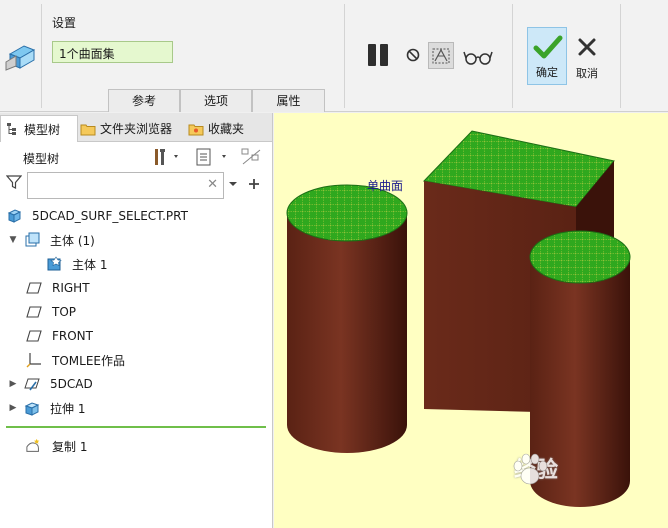 The height and width of the screenshot is (528, 668). I want to click on checkmark-icon, so click(548, 47).